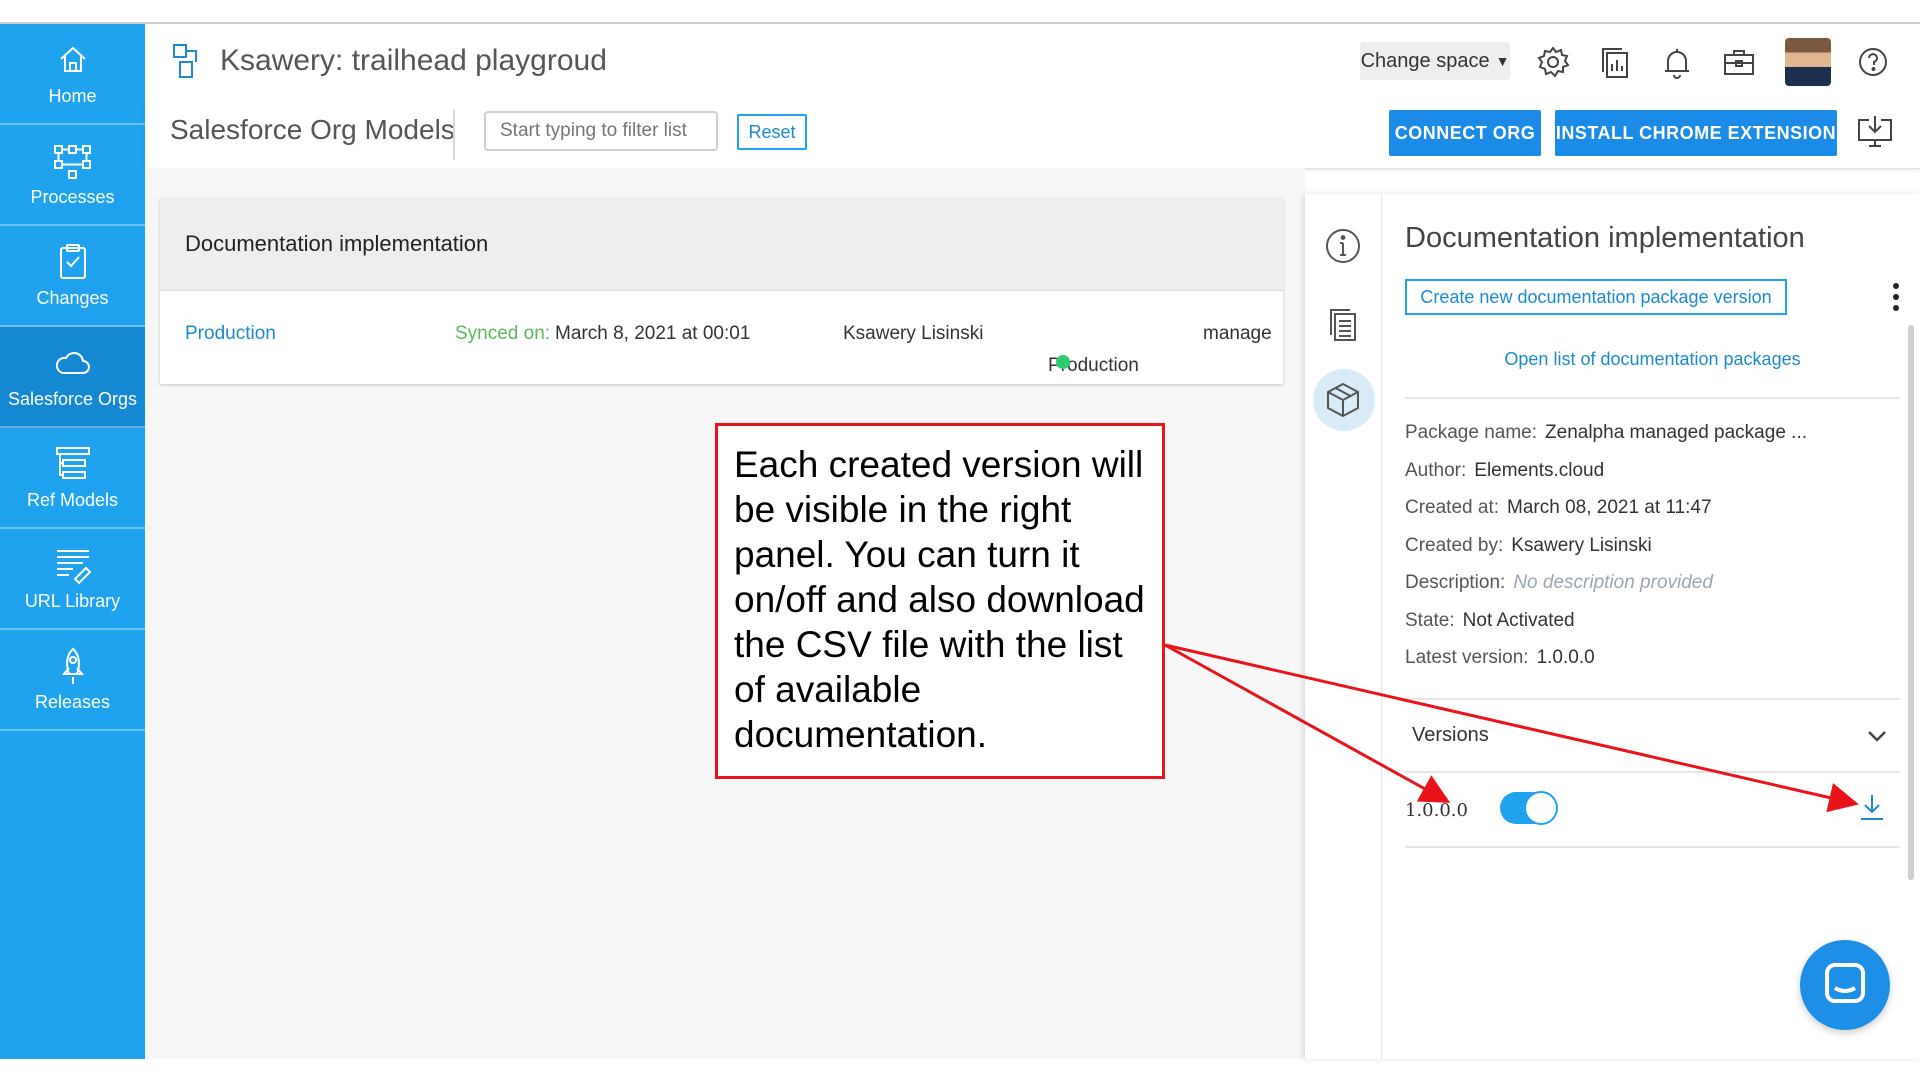 The height and width of the screenshot is (1080, 1920). I want to click on meta-author: Author: Elements.cloud, so click(1504, 471).